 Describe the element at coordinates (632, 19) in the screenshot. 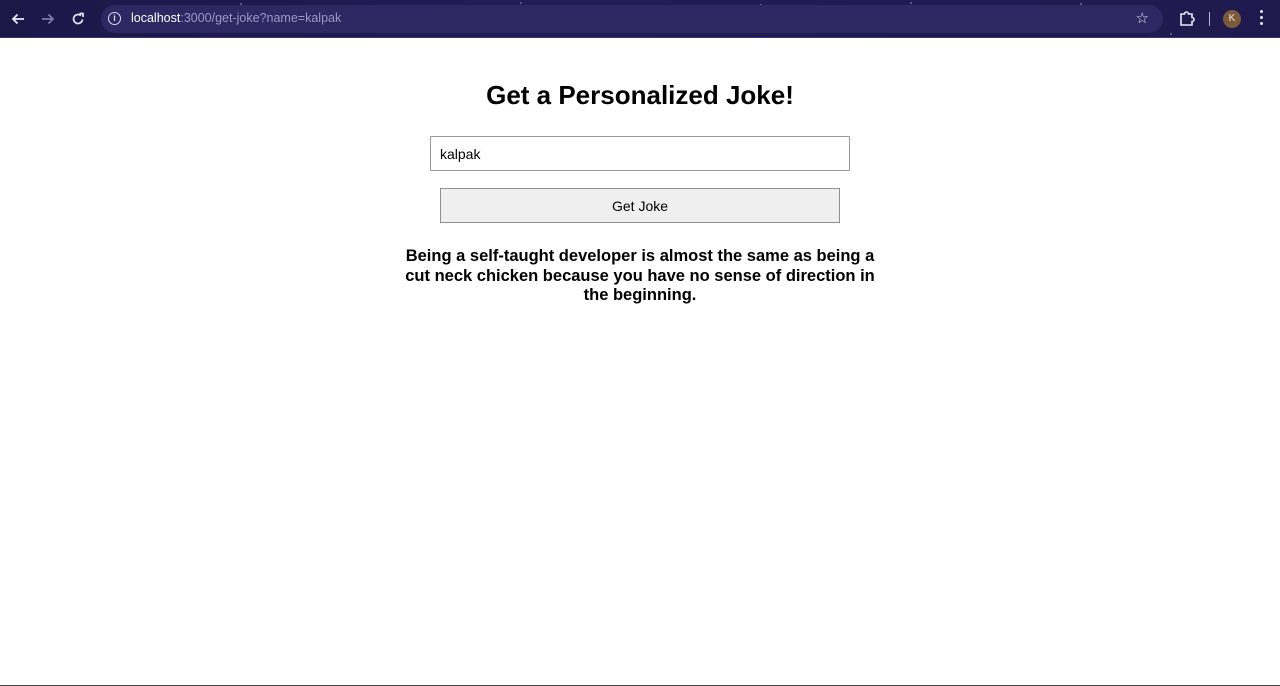

I see `address-bar: i localhost:3000/get-joke?name=kalpak ☆` at that location.